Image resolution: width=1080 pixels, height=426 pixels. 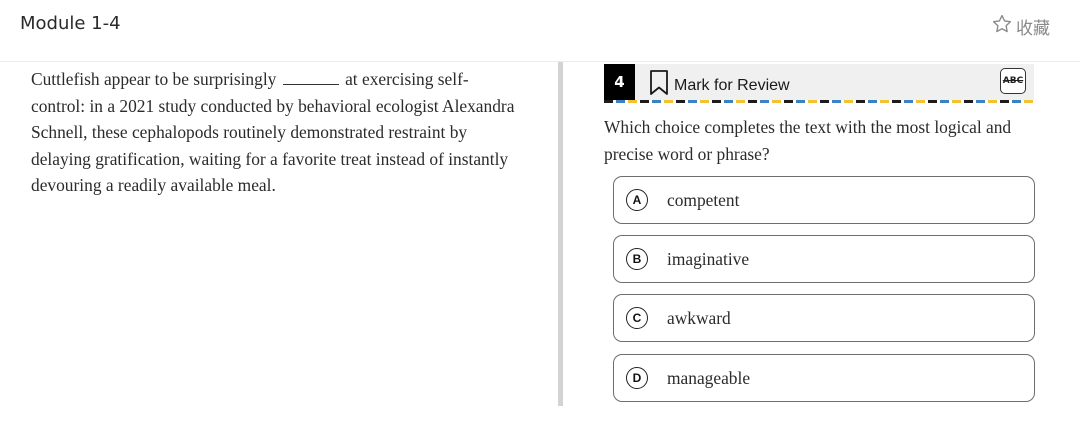 I want to click on bookmark-icon, so click(x=659, y=85).